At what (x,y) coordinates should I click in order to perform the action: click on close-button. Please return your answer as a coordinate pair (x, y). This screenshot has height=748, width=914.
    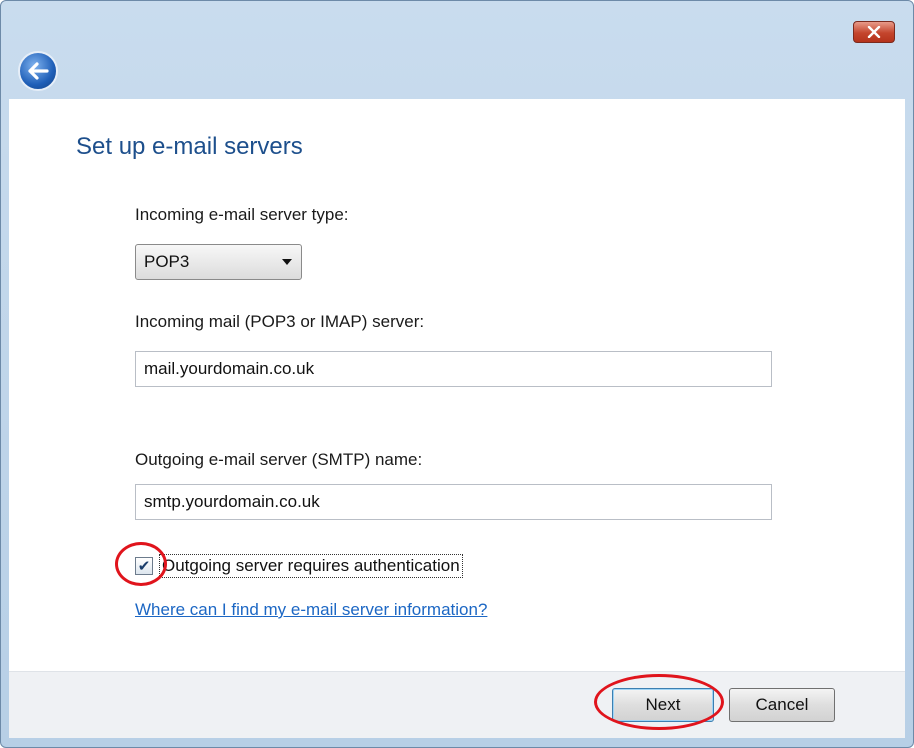
    Looking at the image, I should click on (874, 32).